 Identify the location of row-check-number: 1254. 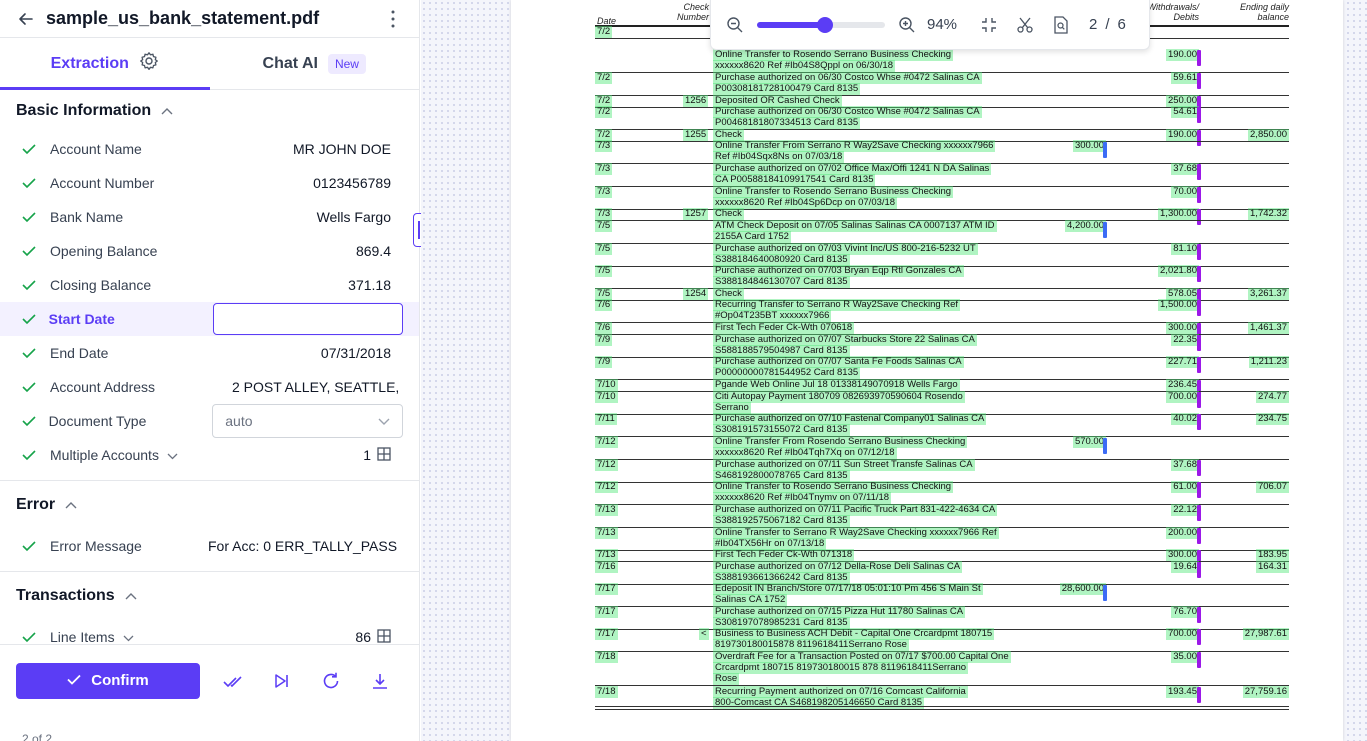
(696, 294).